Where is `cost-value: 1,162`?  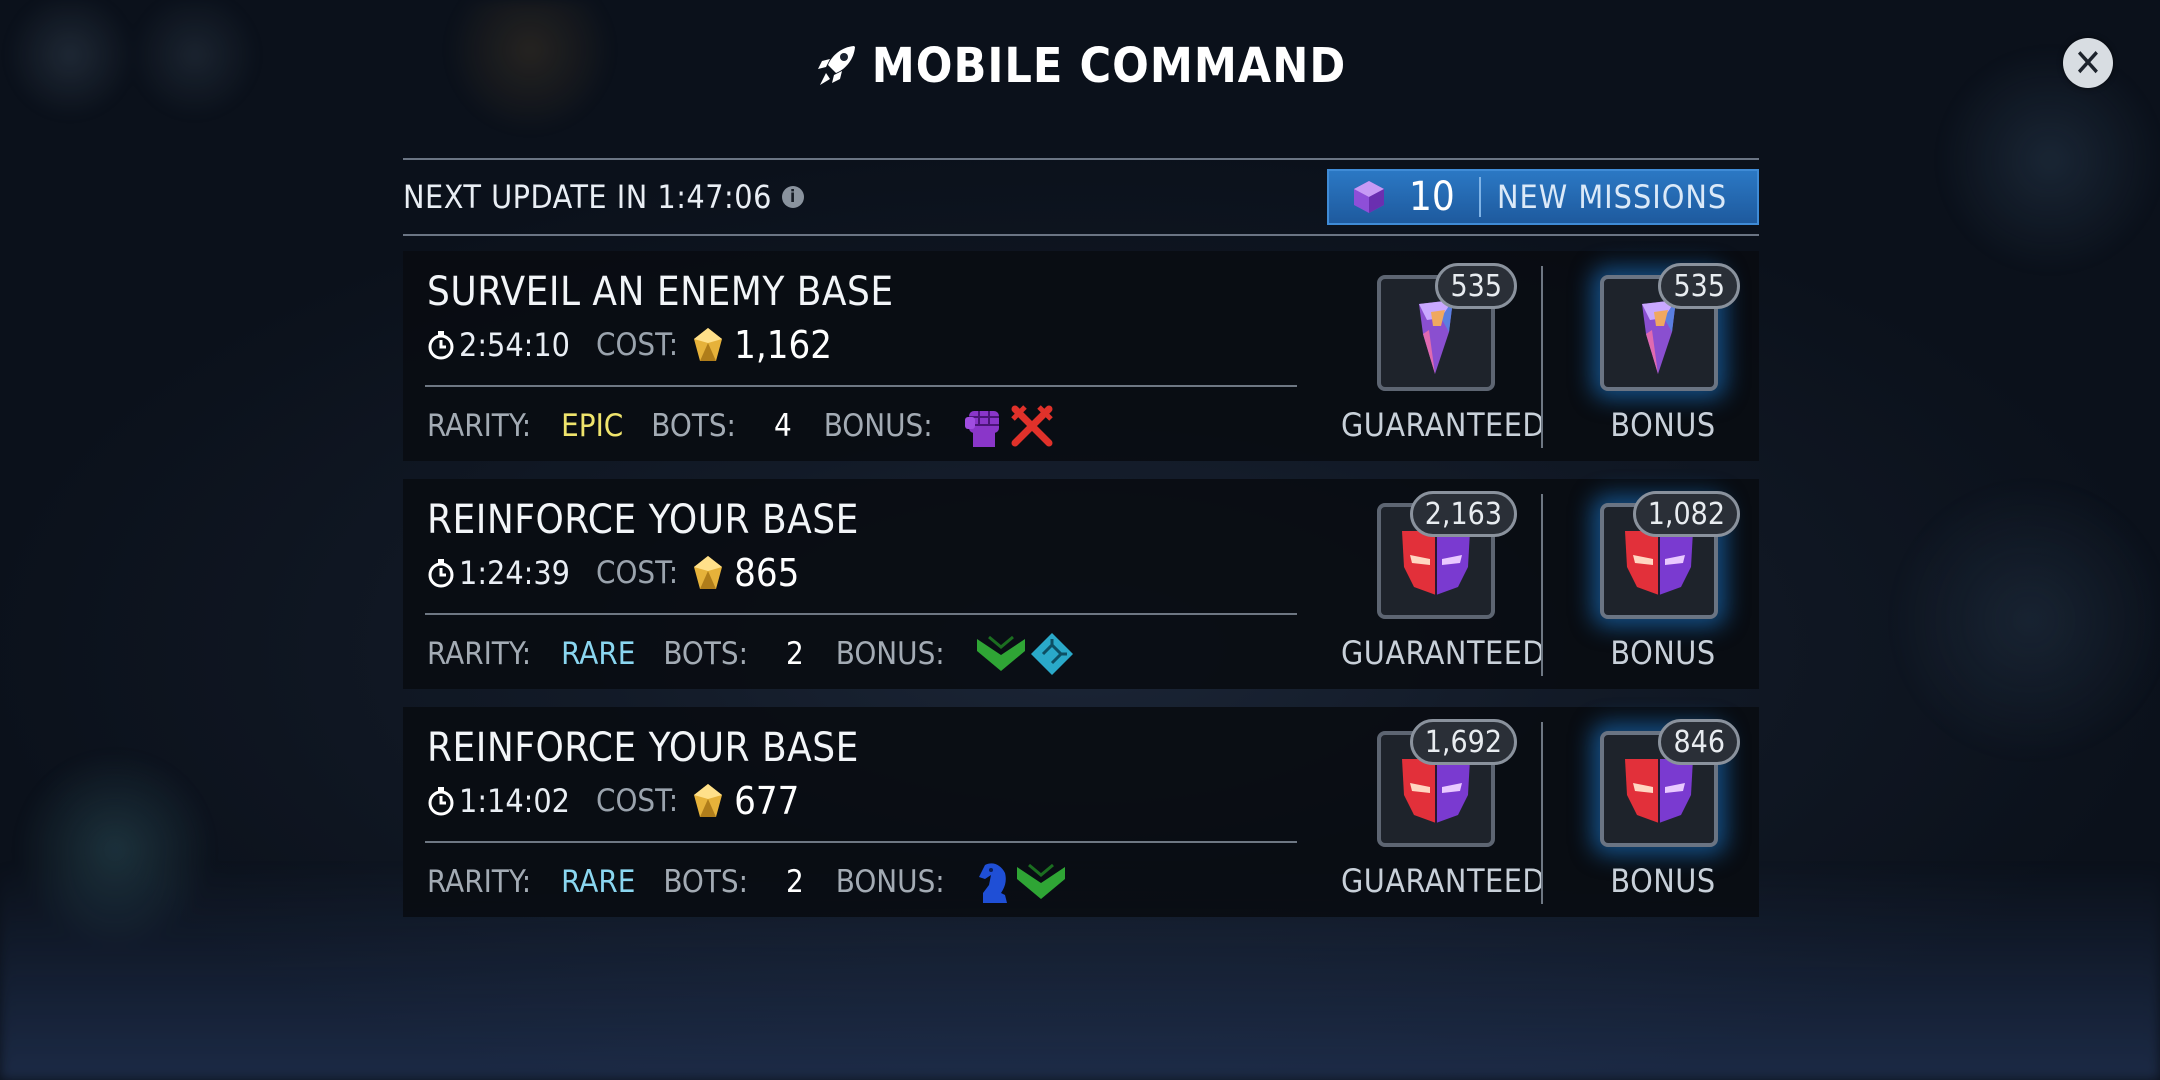 cost-value: 1,162 is located at coordinates (783, 345).